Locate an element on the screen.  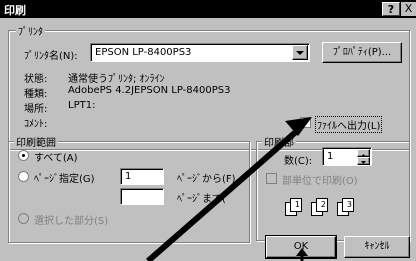
arrow-to-ok-icon is located at coordinates (302, 254).